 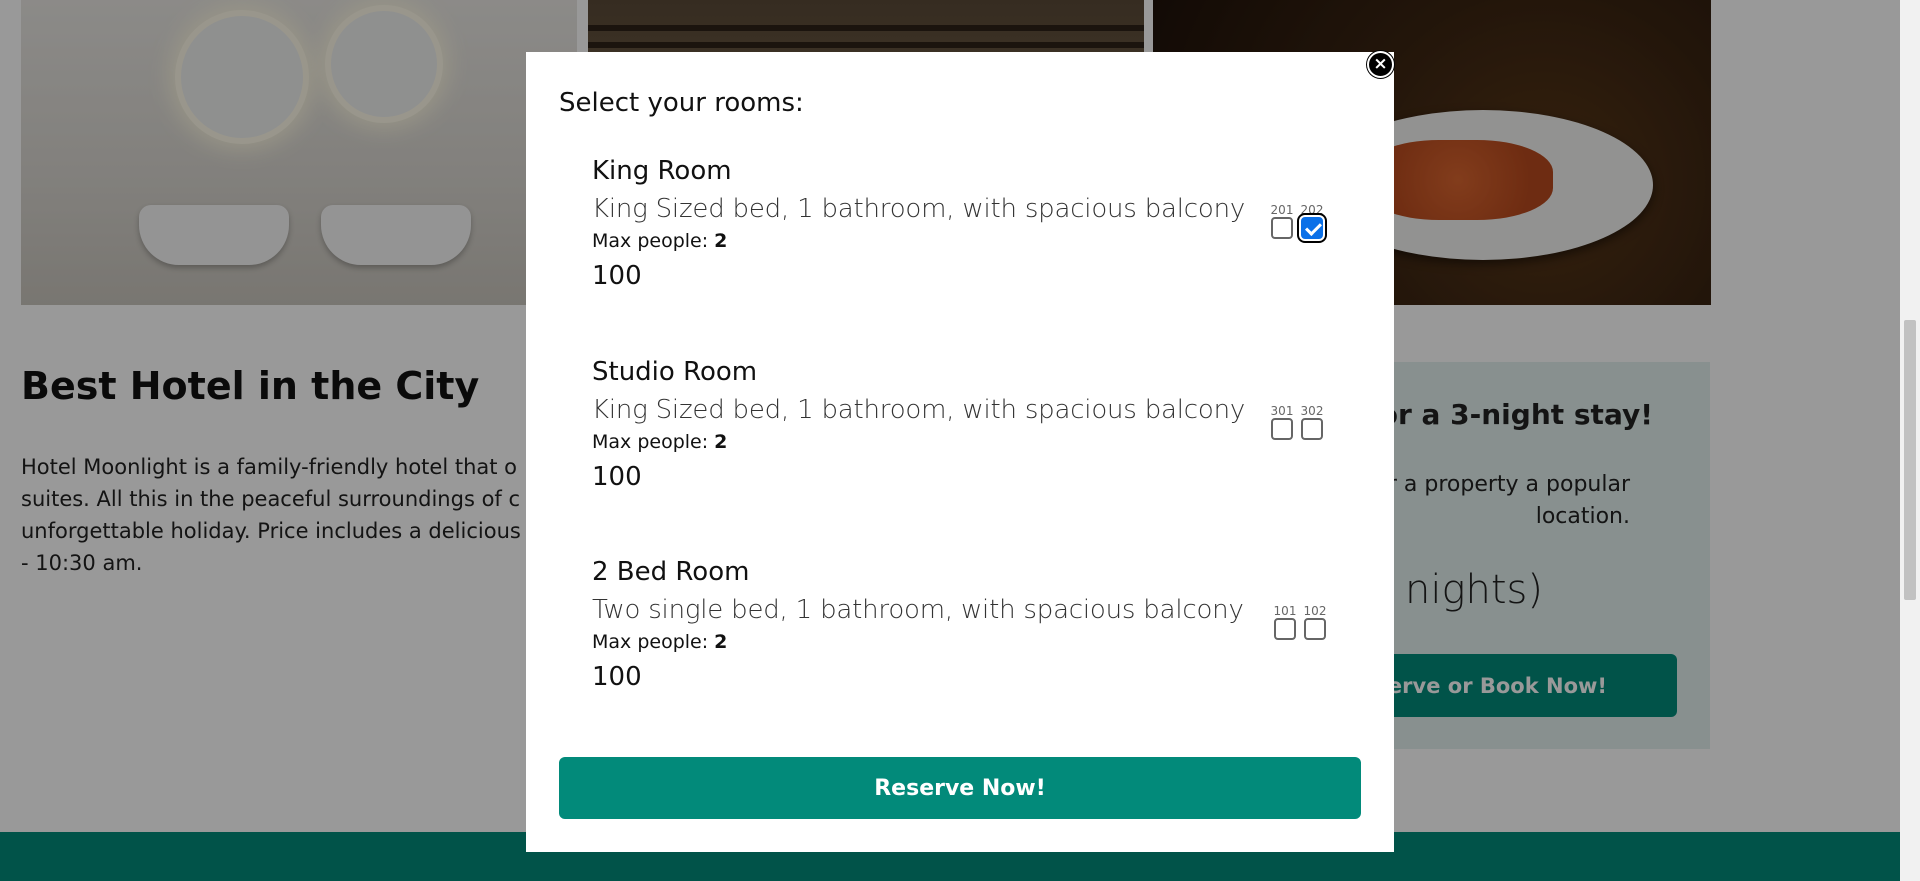 I want to click on room-number-options: 101 102, so click(x=1300, y=622).